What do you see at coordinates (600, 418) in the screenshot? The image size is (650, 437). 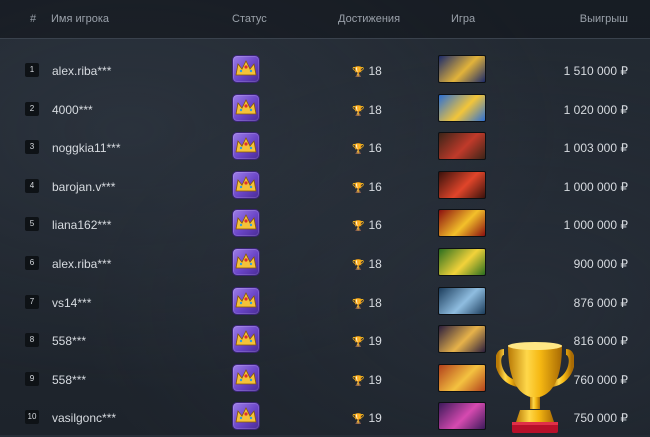 I see `winnings-amount: 750 000 ₽` at bounding box center [600, 418].